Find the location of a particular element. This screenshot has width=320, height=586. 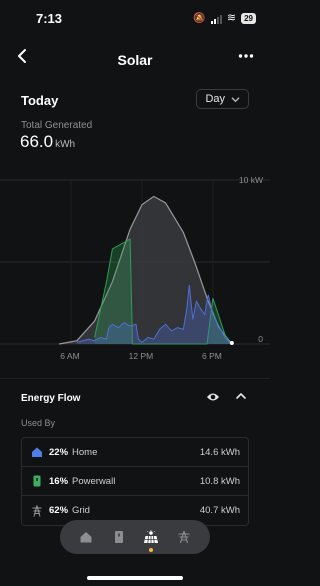

tab-solar is located at coordinates (151, 539).